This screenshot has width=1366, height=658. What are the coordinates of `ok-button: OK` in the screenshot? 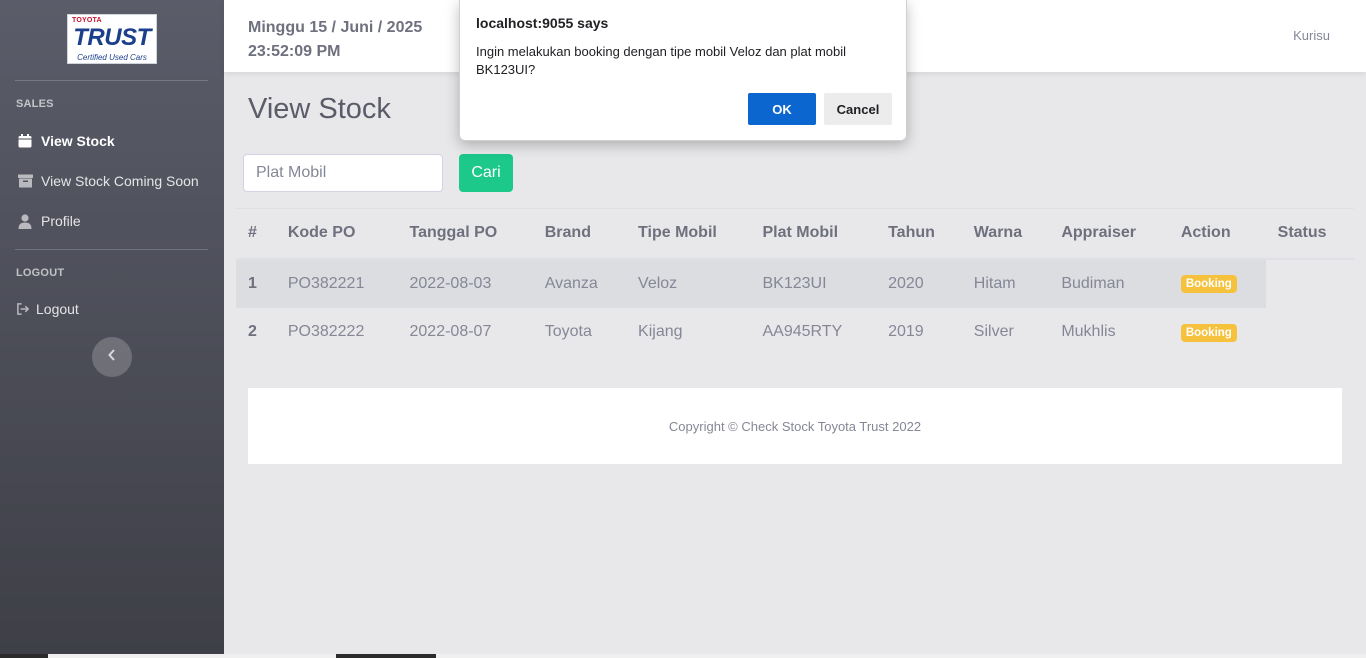 It's located at (782, 109).